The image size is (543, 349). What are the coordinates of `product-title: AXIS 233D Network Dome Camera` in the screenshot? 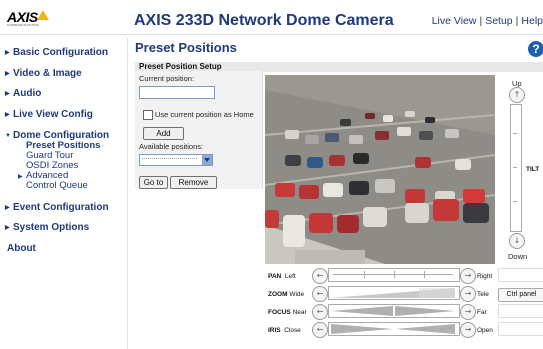 It's located at (264, 20).